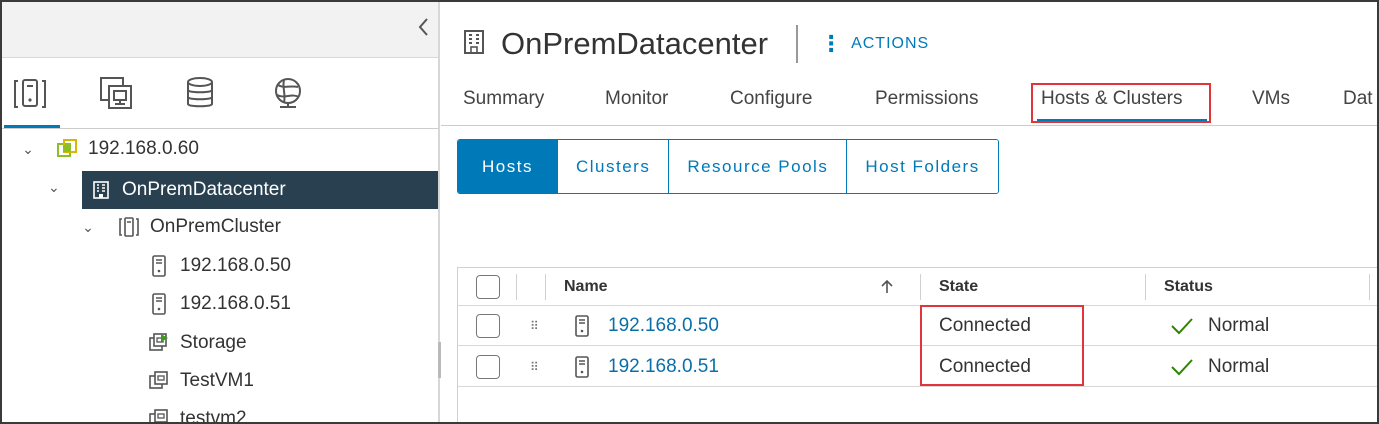  What do you see at coordinates (1271, 99) in the screenshot?
I see `tab-vms: VMs` at bounding box center [1271, 99].